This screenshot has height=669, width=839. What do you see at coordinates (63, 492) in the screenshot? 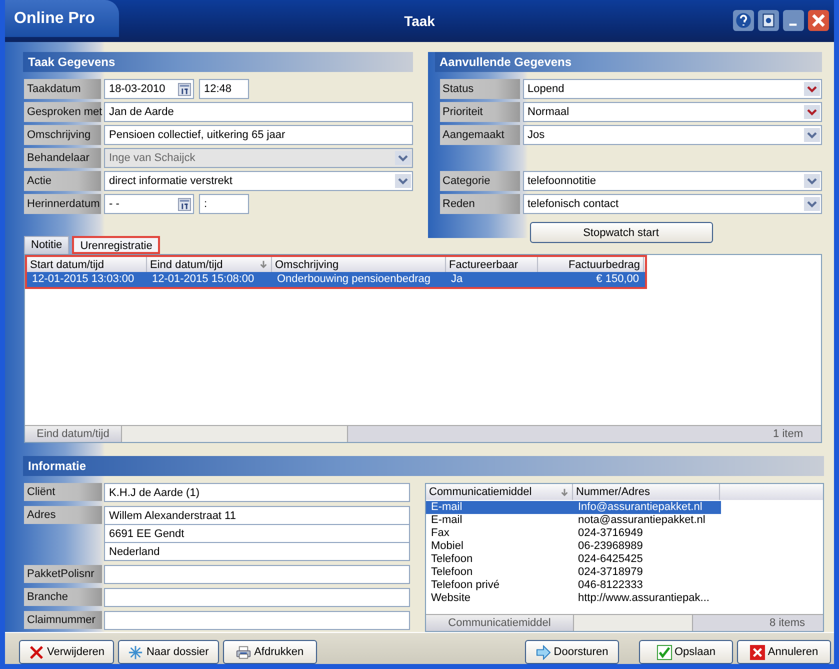
I see `field-label: Cliënt` at bounding box center [63, 492].